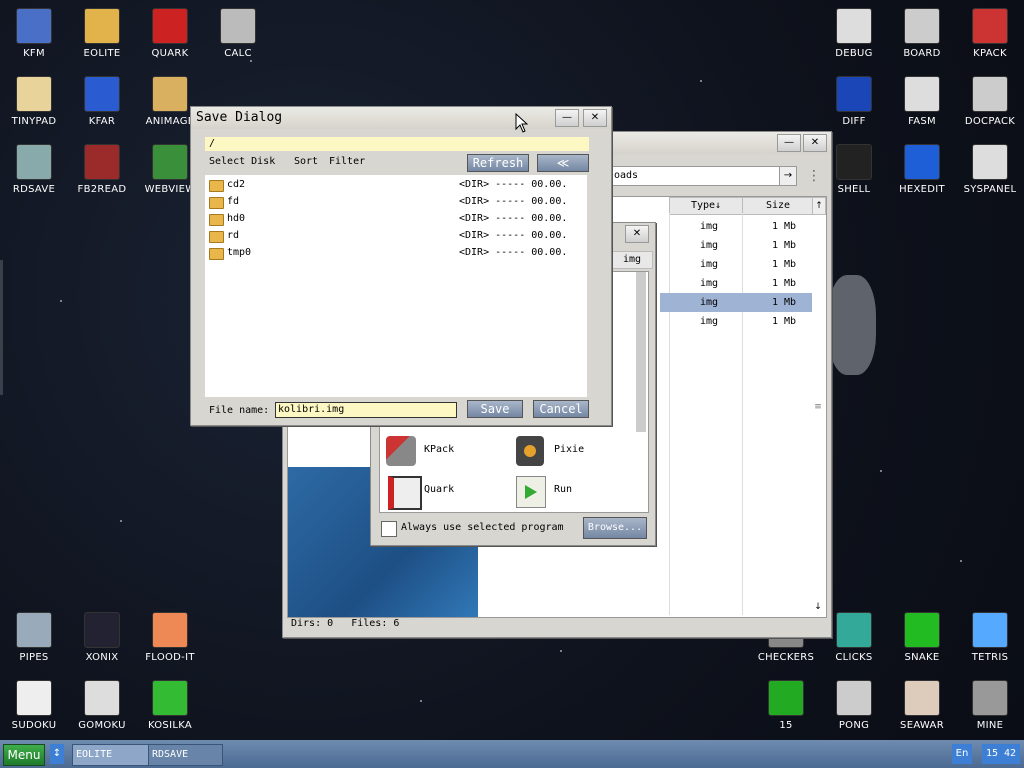 This screenshot has width=1024, height=768. What do you see at coordinates (637, 234) in the screenshot?
I see `open-with-close-button: ✕` at bounding box center [637, 234].